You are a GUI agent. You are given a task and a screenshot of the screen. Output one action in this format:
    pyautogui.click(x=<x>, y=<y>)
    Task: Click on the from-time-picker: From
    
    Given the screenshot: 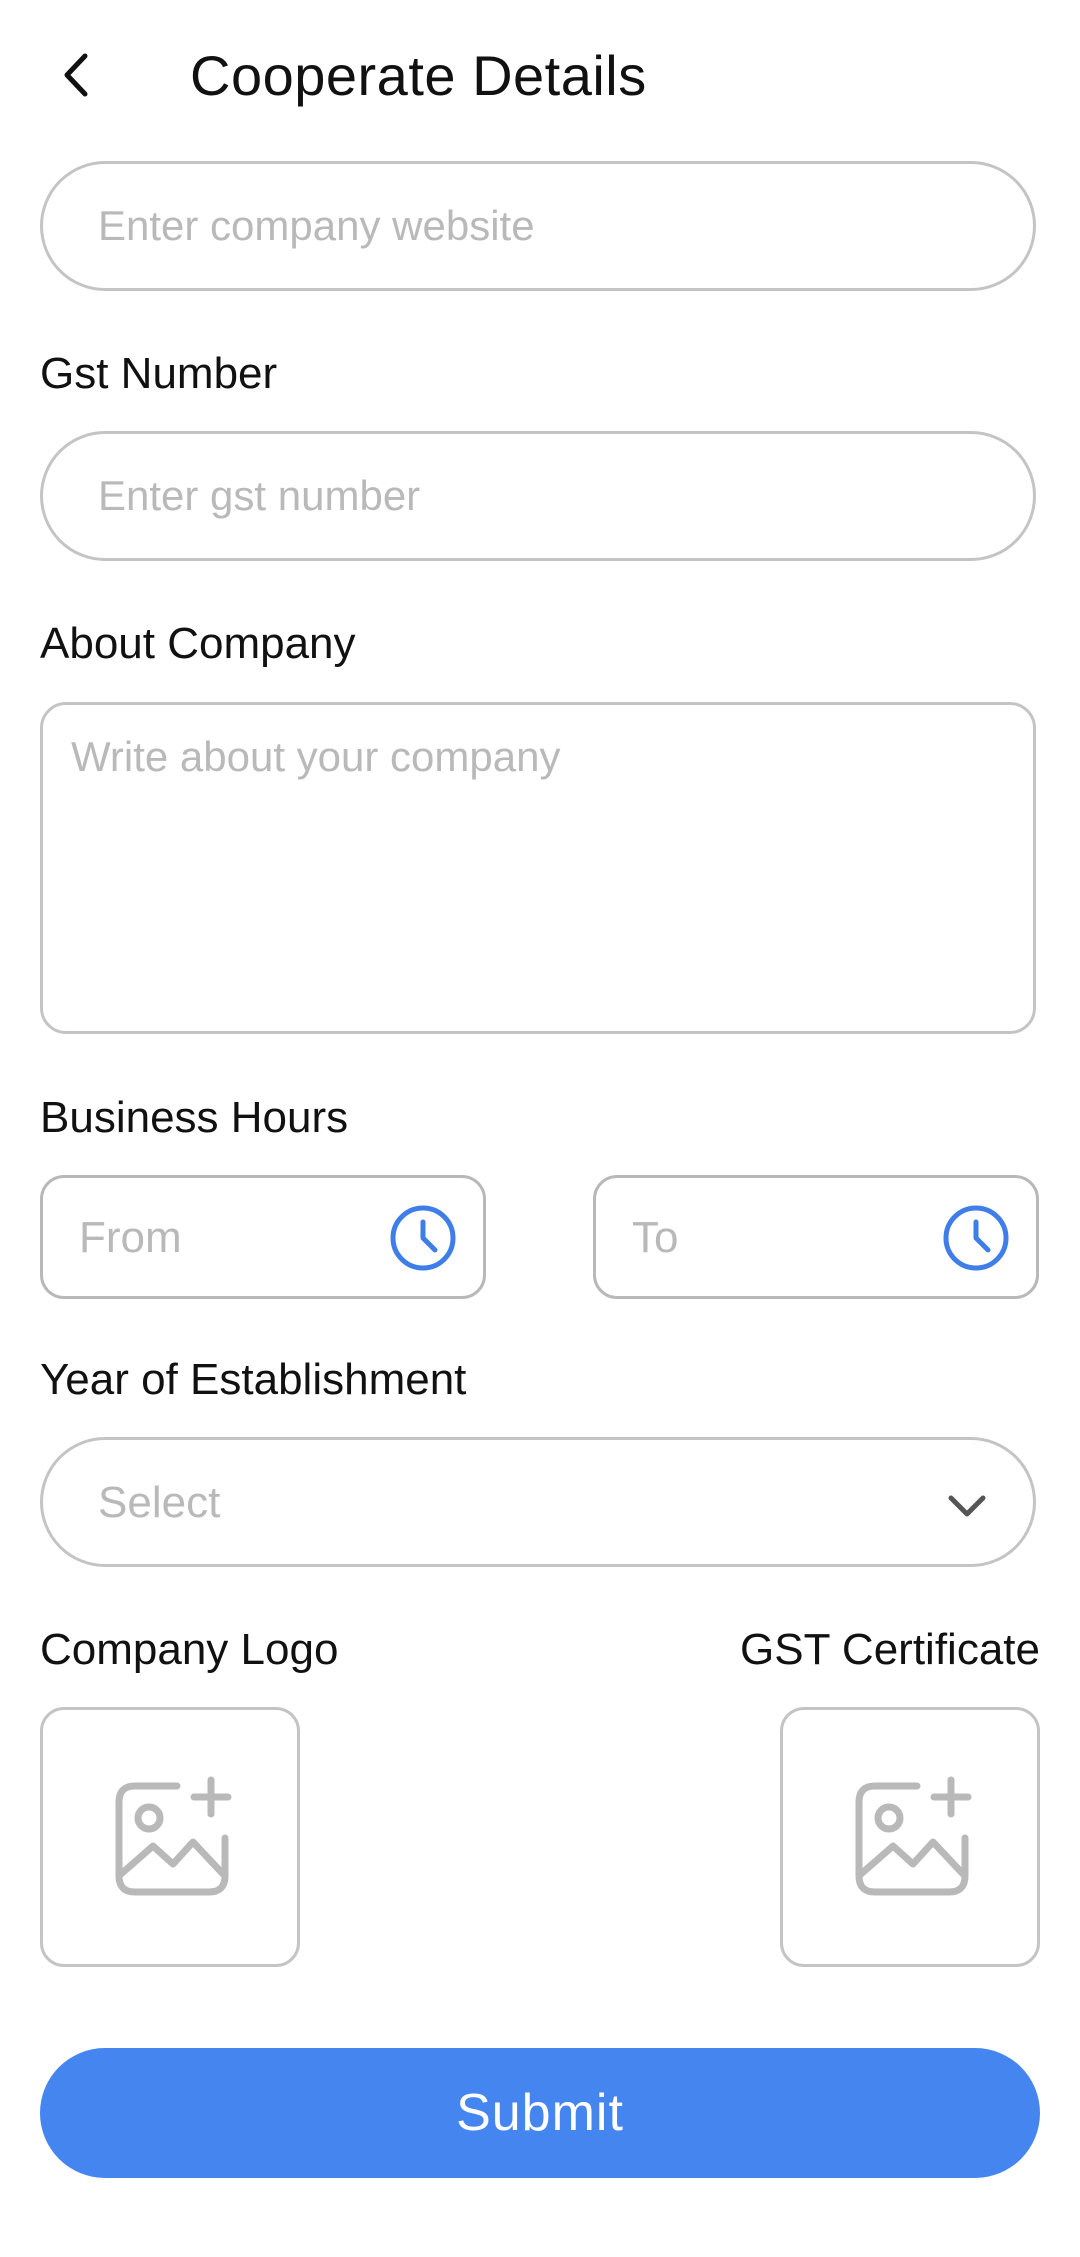 What is the action you would take?
    pyautogui.click(x=263, y=1237)
    